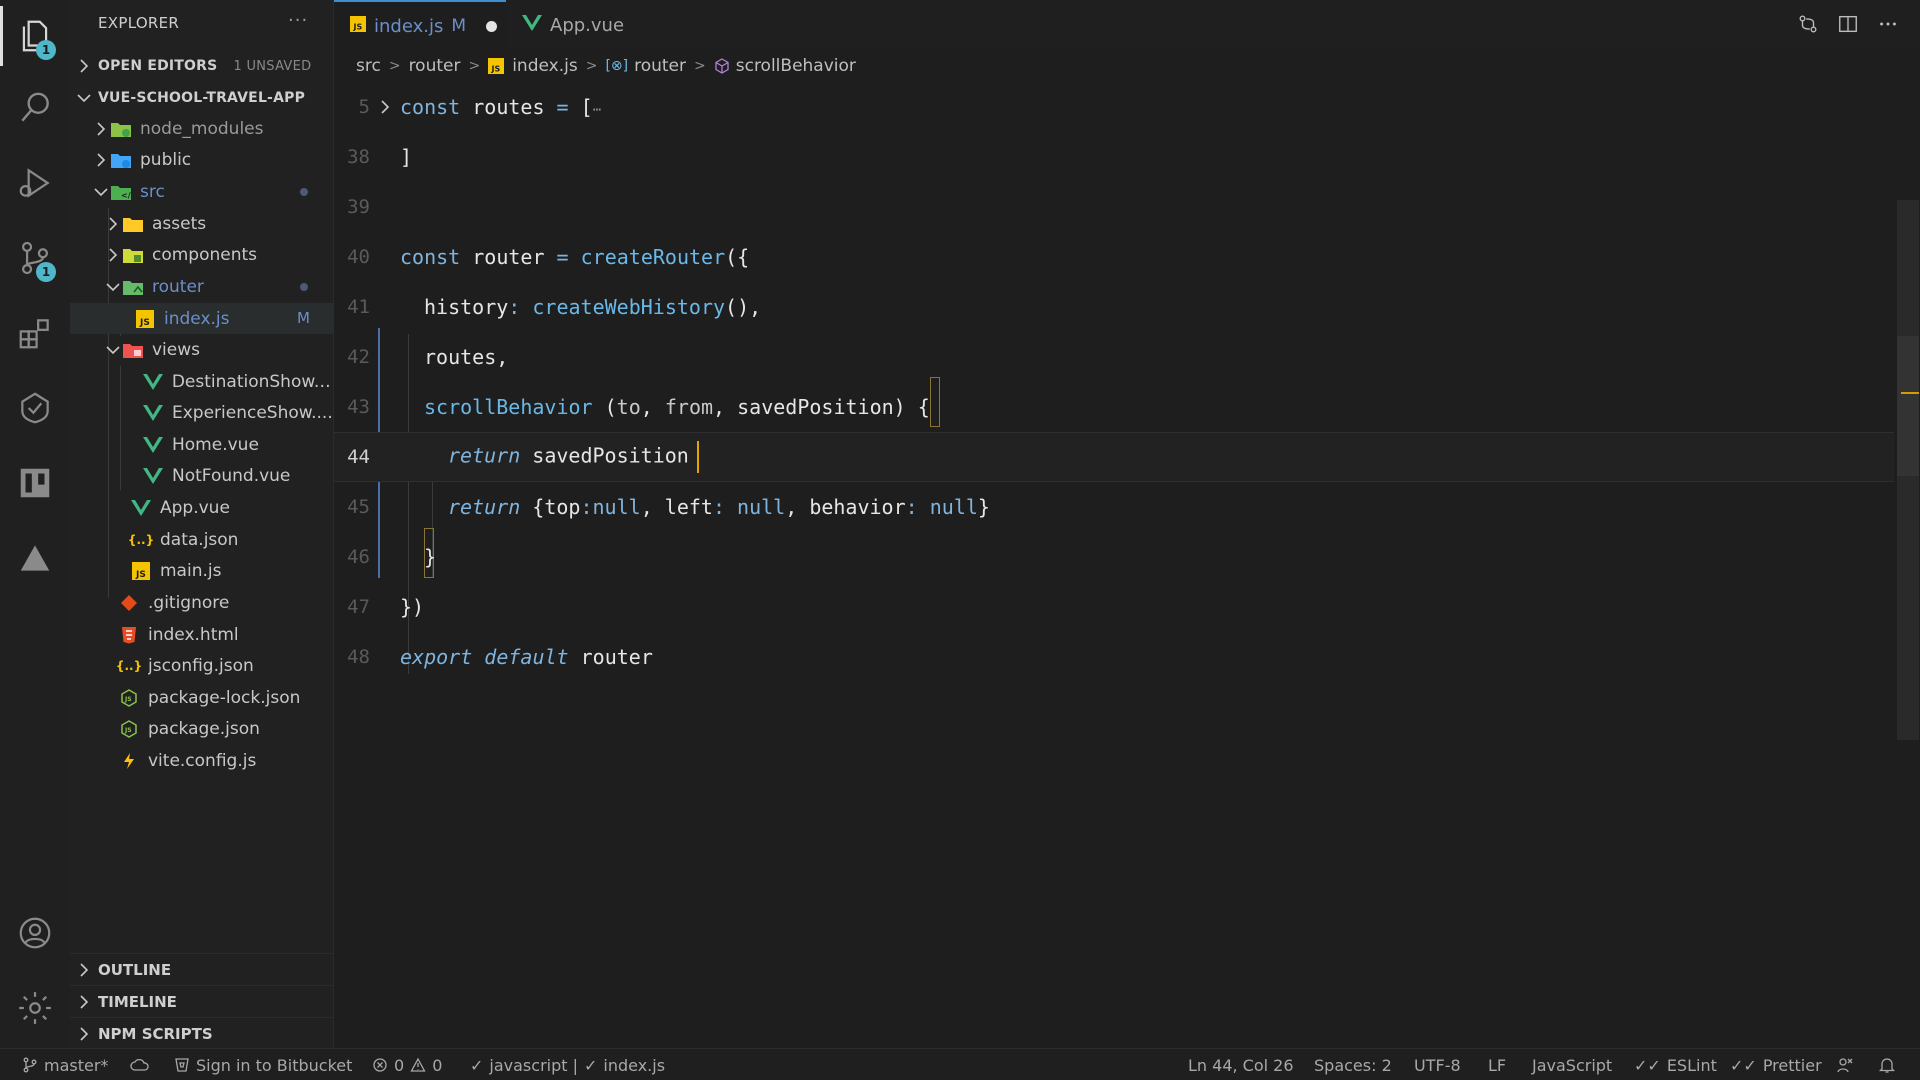  Describe the element at coordinates (202, 318) in the screenshot. I see `tree-item-index-js: JS index.js M` at that location.